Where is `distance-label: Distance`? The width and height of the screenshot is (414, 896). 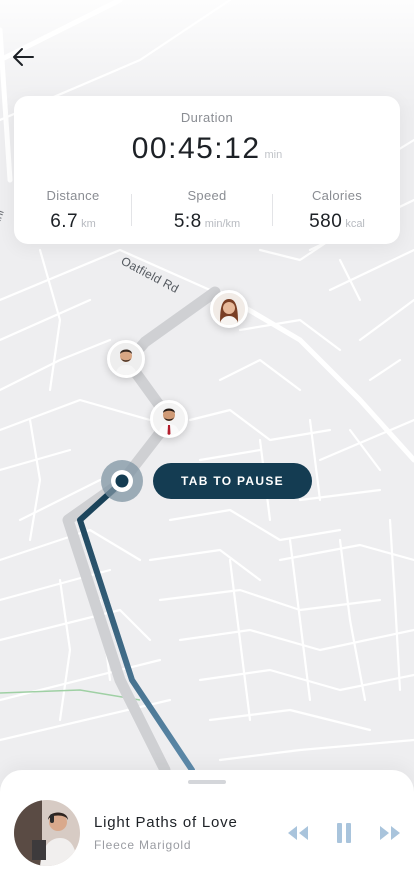
distance-label: Distance is located at coordinates (73, 195).